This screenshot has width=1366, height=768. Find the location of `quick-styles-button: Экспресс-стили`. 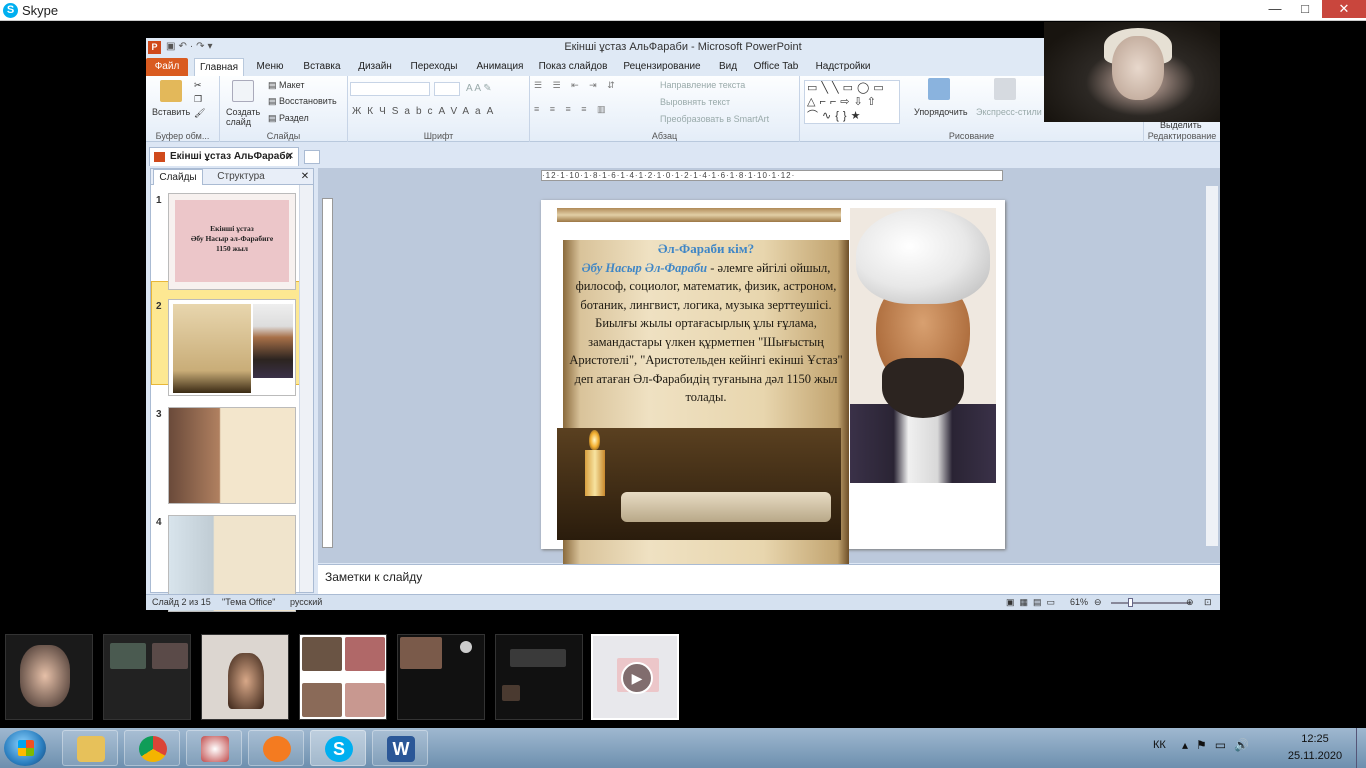

quick-styles-button: Экспресс-стили is located at coordinates (1009, 112).